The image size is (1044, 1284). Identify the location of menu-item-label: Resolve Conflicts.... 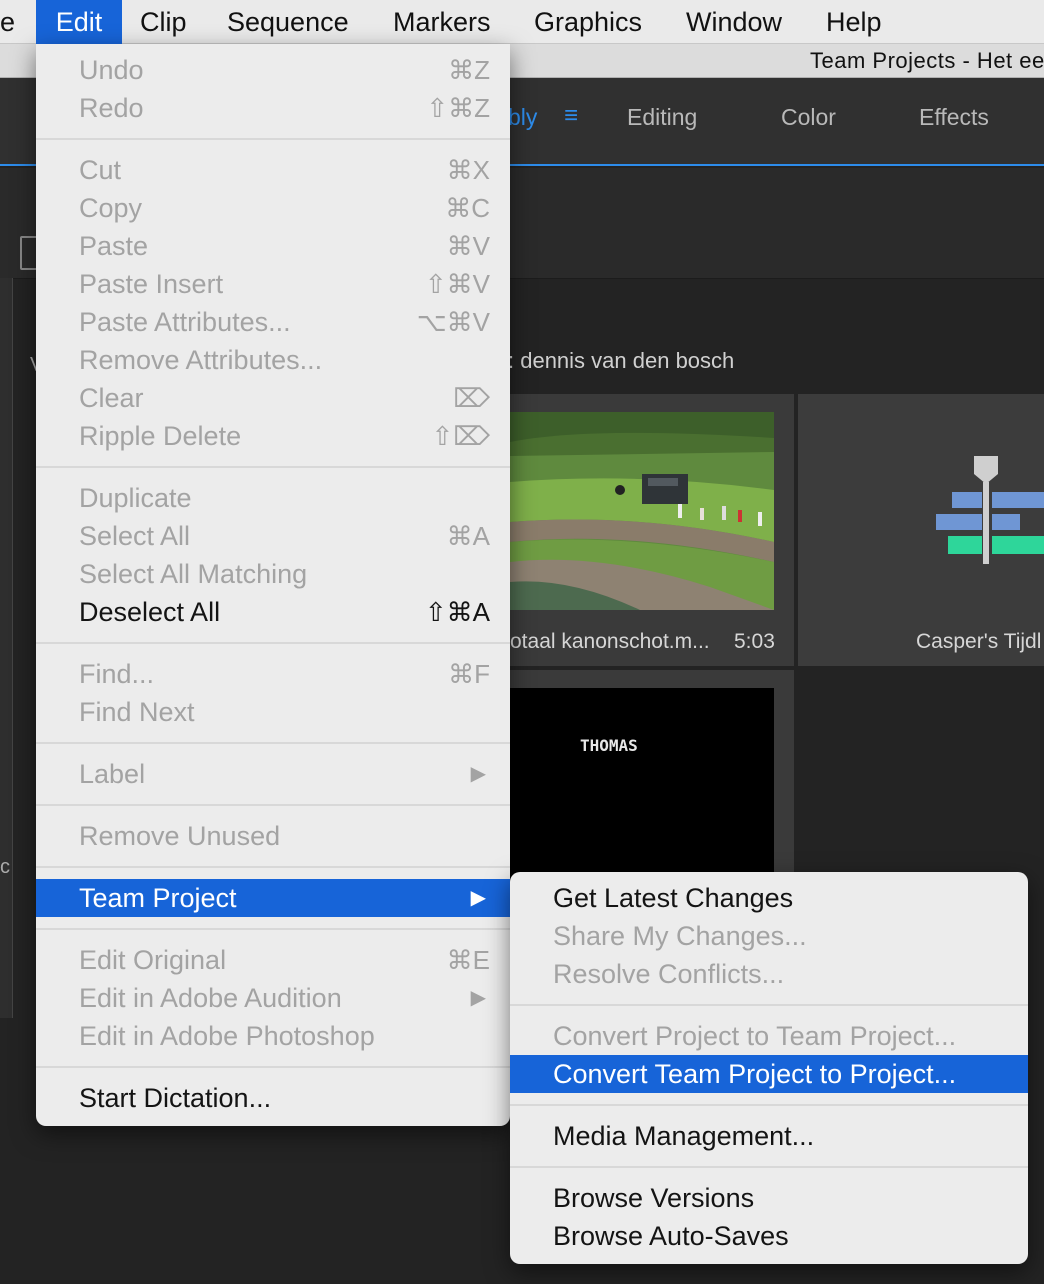
(669, 974).